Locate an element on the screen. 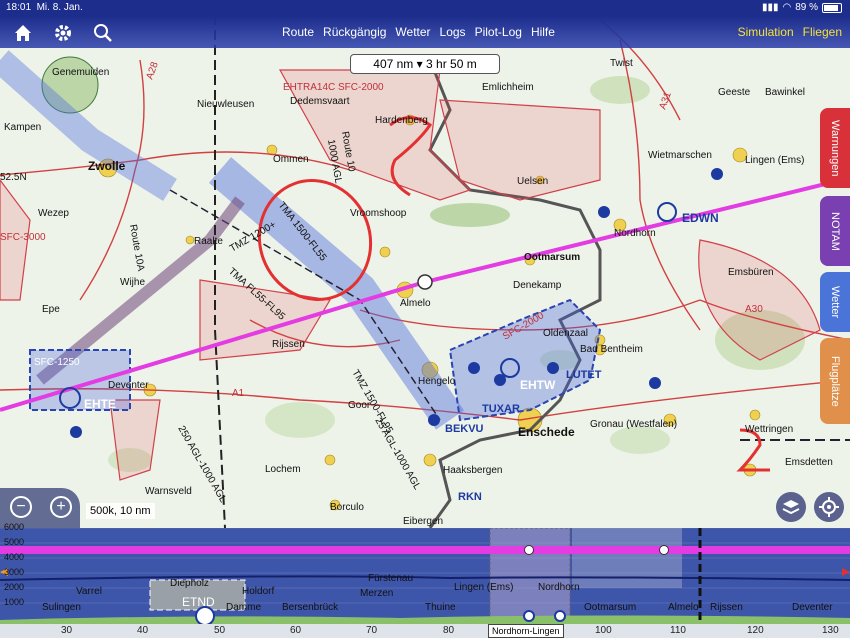 The height and width of the screenshot is (638, 850). route-distance: 407 nm is located at coordinates (393, 64).